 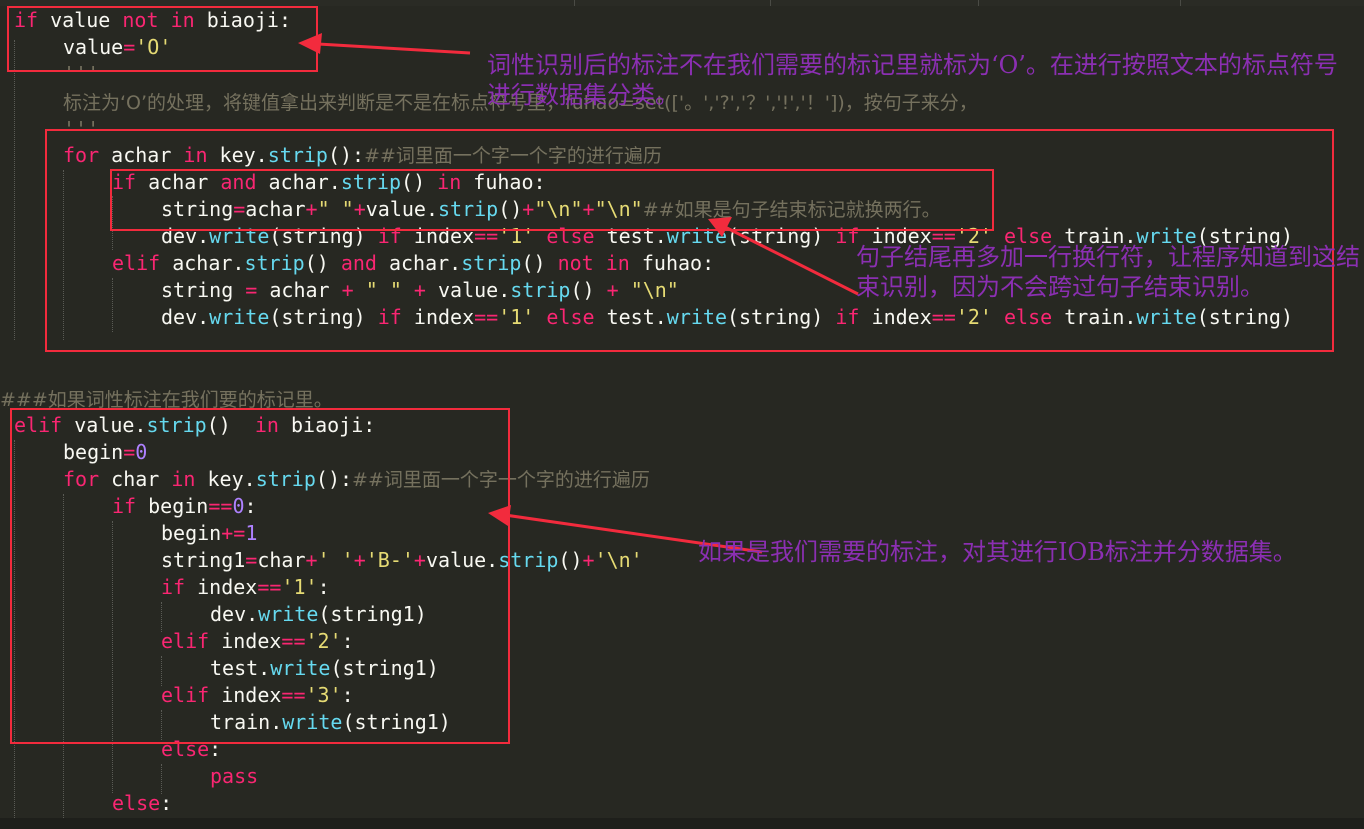 I want to click on status-bar, so click(x=682, y=823).